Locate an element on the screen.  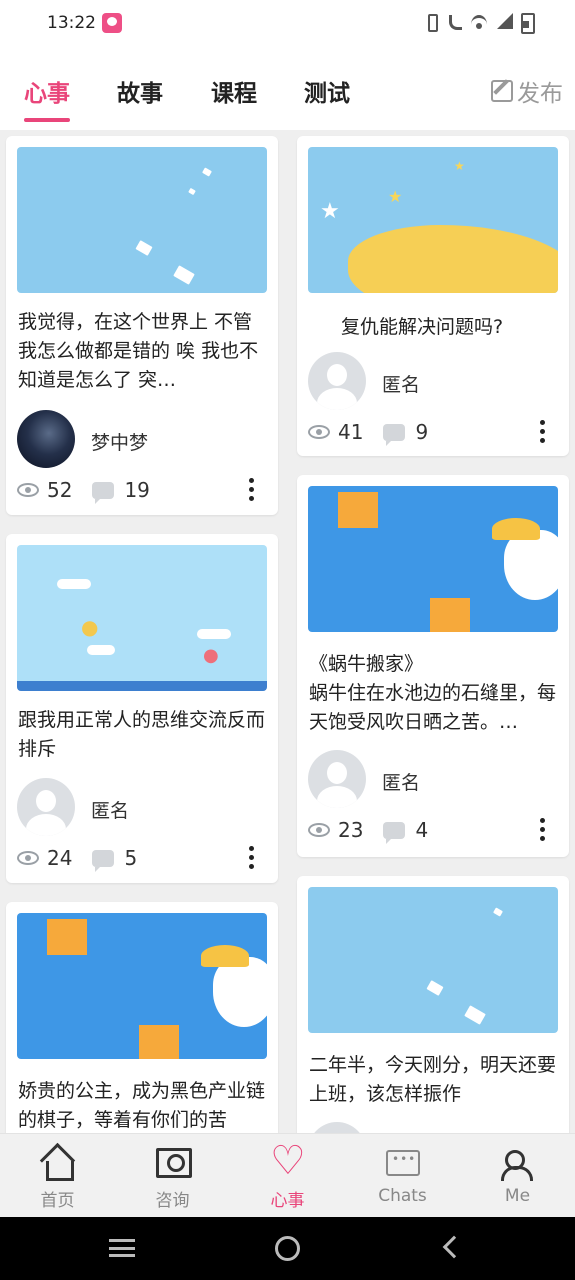
tab-ceshi: 测试 is located at coordinates (327, 91).